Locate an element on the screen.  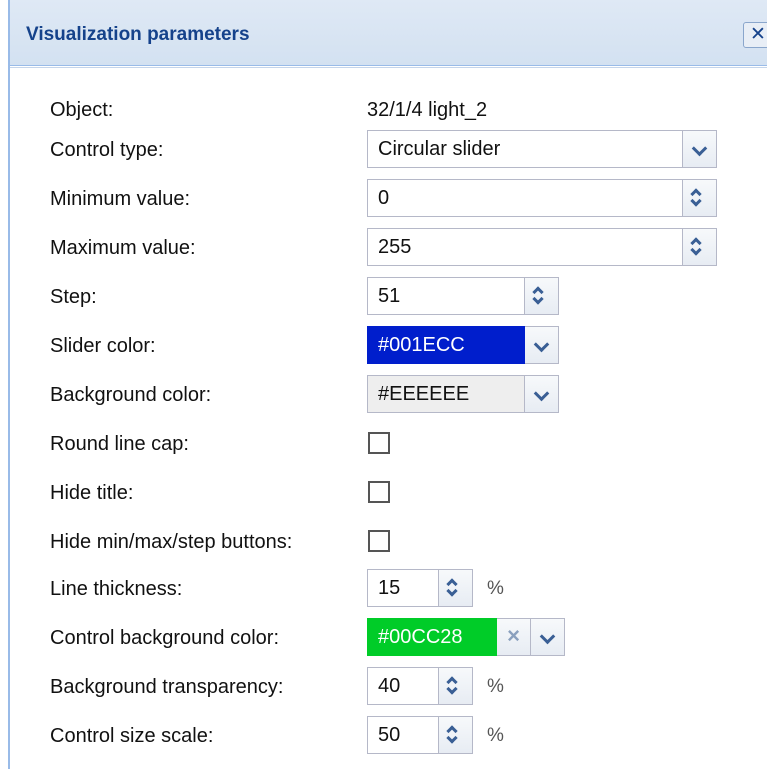
row-round-line-cap: Round line cap: is located at coordinates (388, 444).